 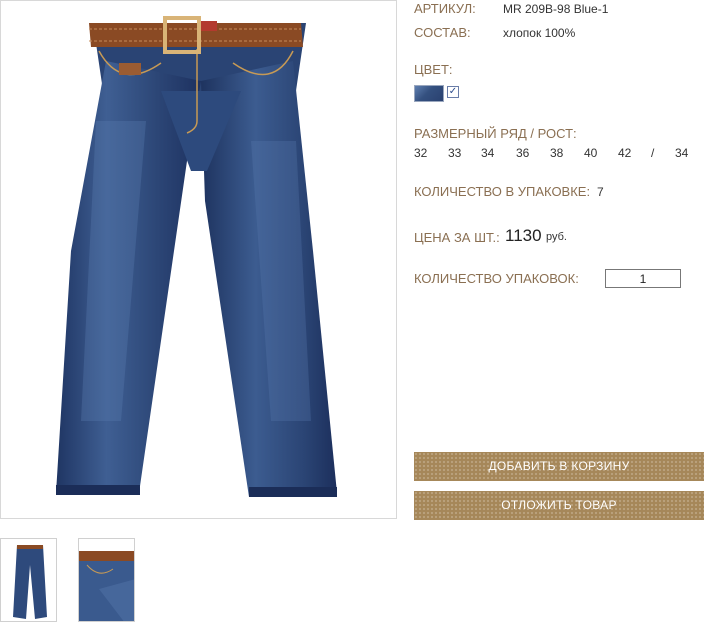 What do you see at coordinates (421, 153) in the screenshot?
I see `size-item: 32` at bounding box center [421, 153].